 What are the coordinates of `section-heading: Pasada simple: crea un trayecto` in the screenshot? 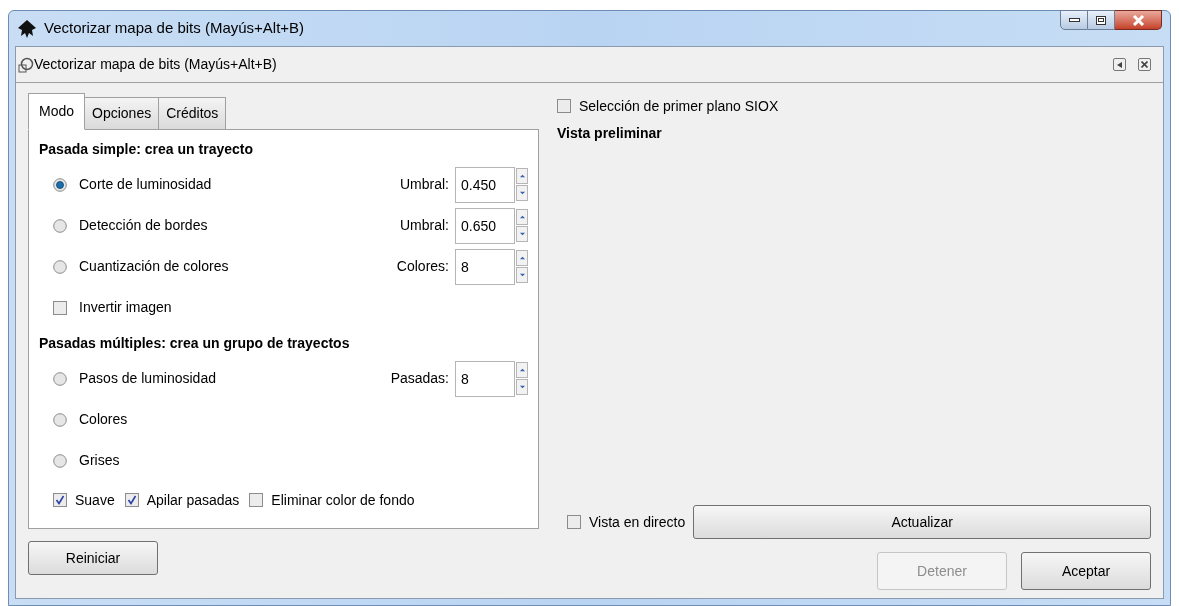 It's located at (146, 149).